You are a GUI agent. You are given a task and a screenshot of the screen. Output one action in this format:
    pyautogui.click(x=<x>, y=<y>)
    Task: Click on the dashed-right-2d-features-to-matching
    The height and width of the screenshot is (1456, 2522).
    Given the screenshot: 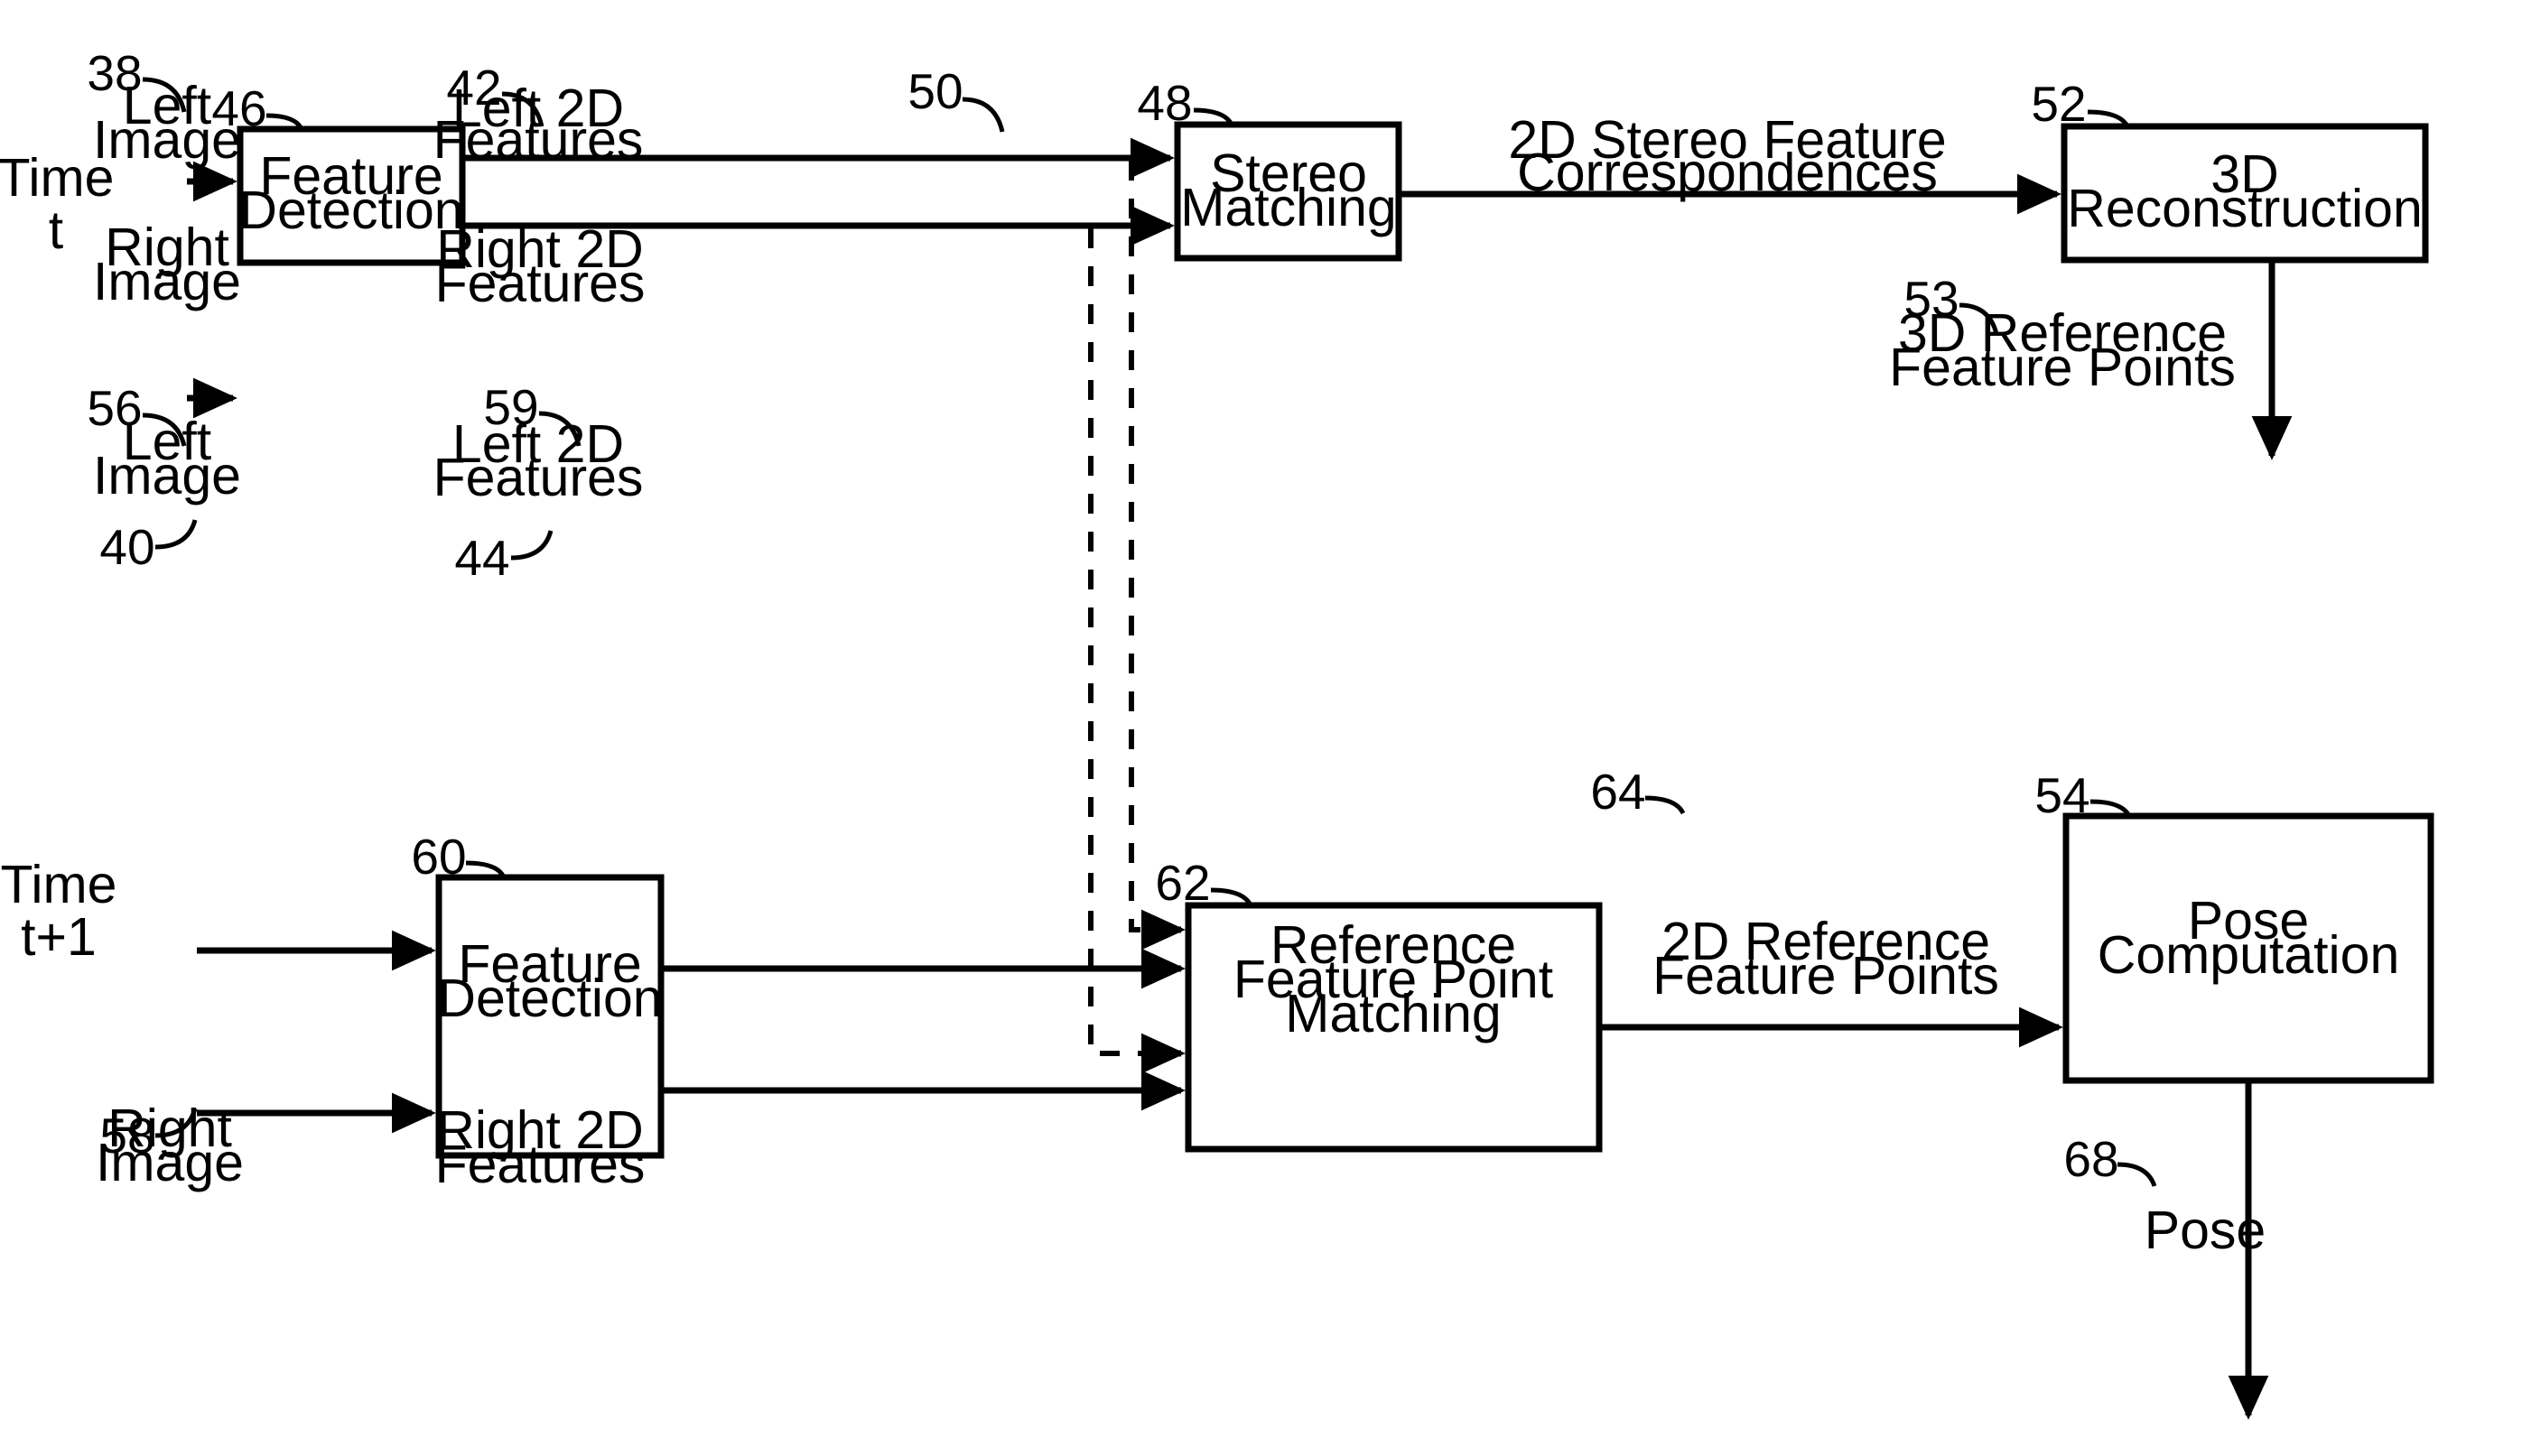 What is the action you would take?
    pyautogui.click(x=1124, y=642)
    